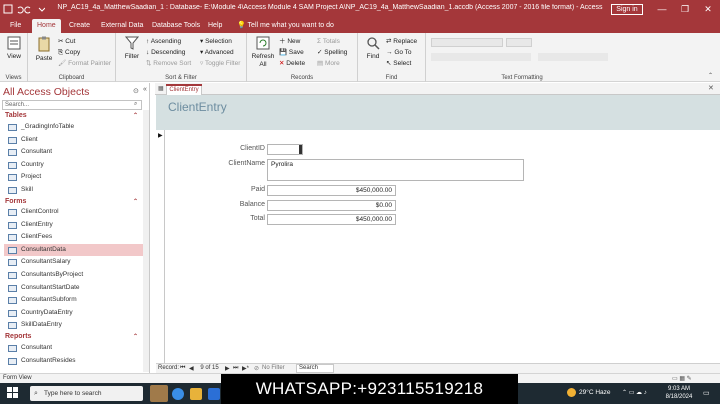 The width and height of the screenshot is (720, 404). What do you see at coordinates (227, 368) in the screenshot?
I see `next-record-icon: ▶` at bounding box center [227, 368].